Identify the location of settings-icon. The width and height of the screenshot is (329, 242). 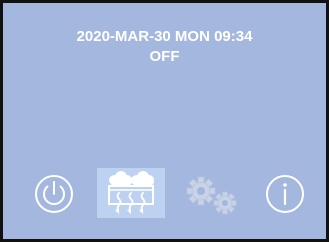
(211, 195).